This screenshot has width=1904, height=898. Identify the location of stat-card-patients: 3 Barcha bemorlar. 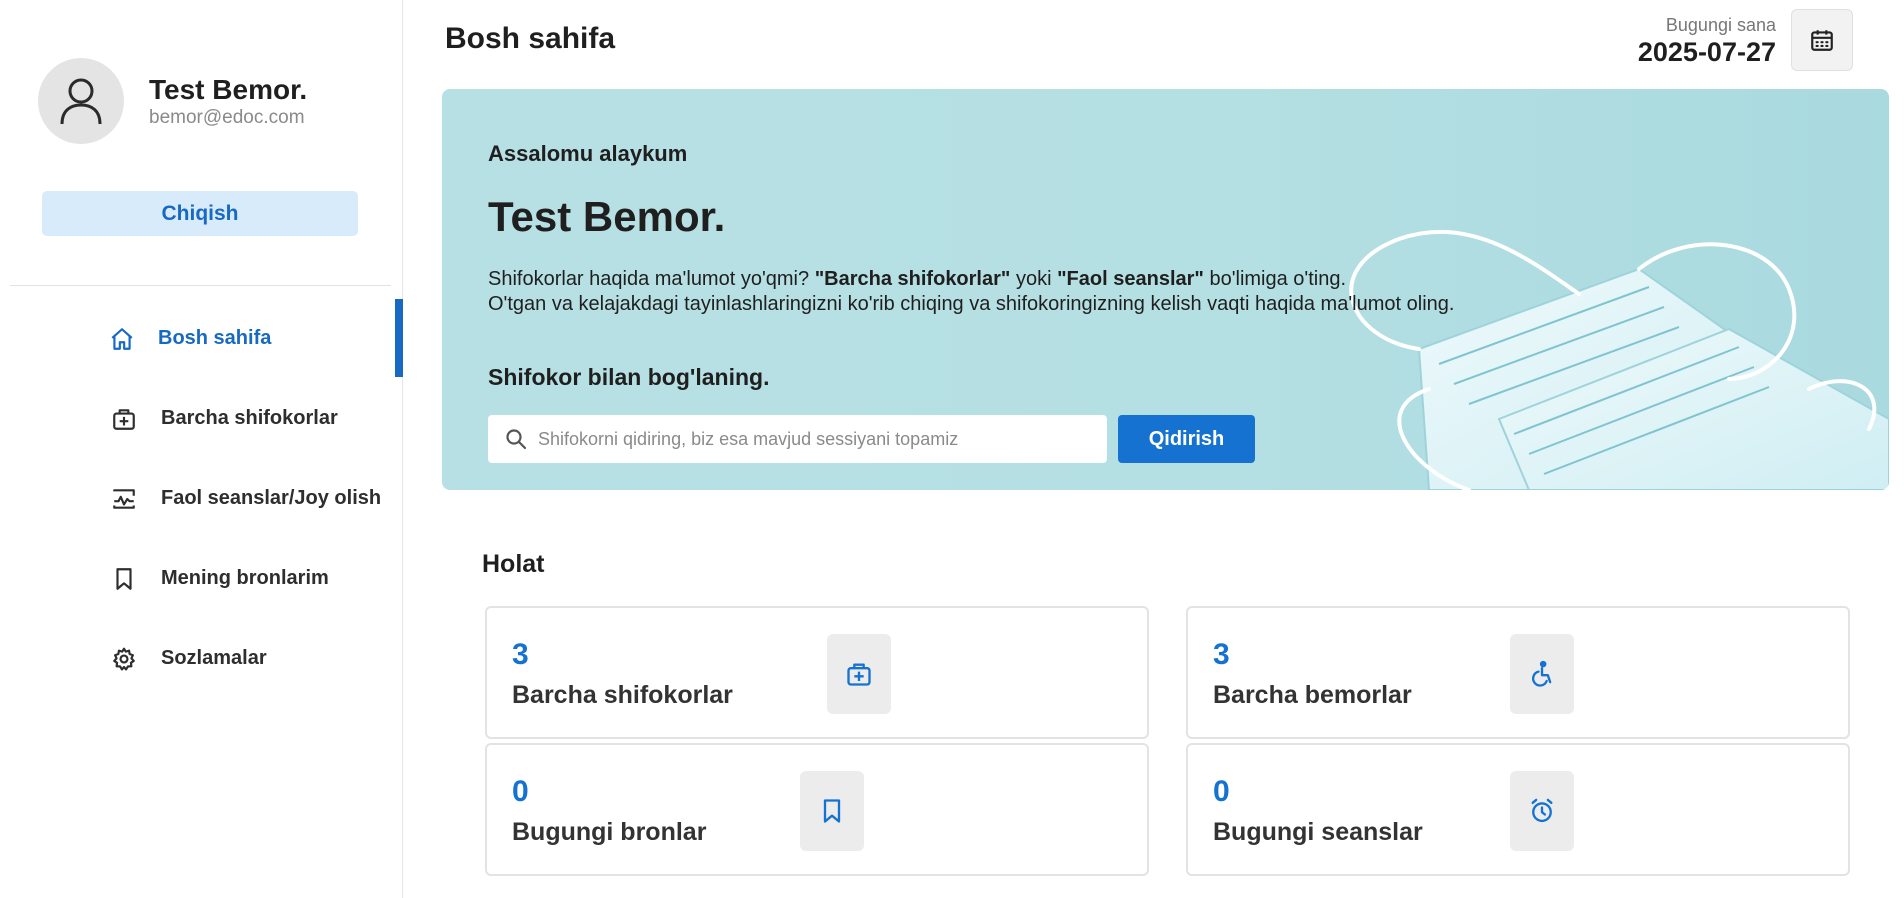
(1518, 672).